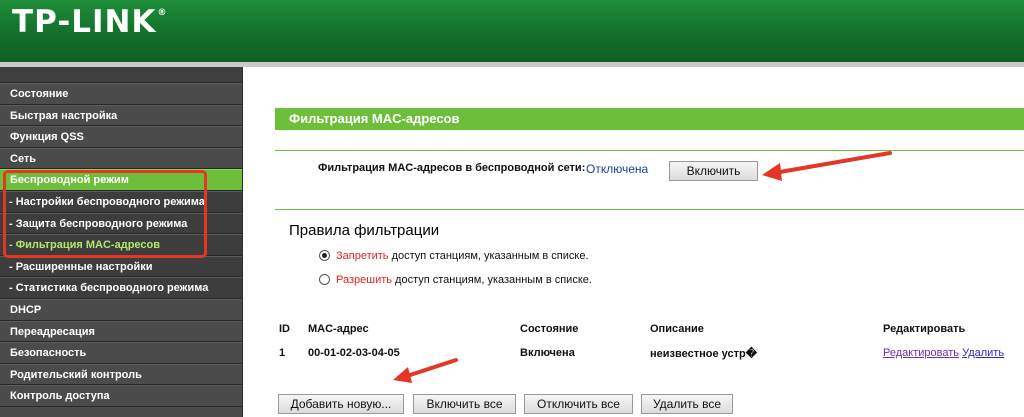 Image resolution: width=1024 pixels, height=417 pixels. What do you see at coordinates (362, 256) in the screenshot?
I see `deny-keyword: Запретить` at bounding box center [362, 256].